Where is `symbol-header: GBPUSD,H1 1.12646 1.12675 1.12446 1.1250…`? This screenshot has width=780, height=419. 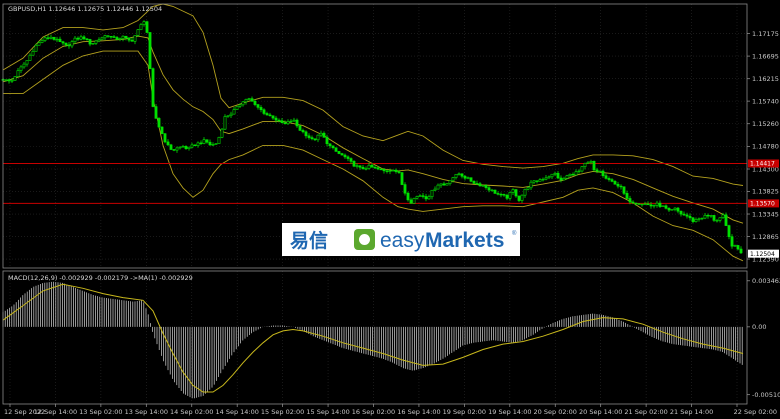
symbol-header: GBPUSD,H1 1.12646 1.12675 1.12446 1.1250… is located at coordinates (85, 9).